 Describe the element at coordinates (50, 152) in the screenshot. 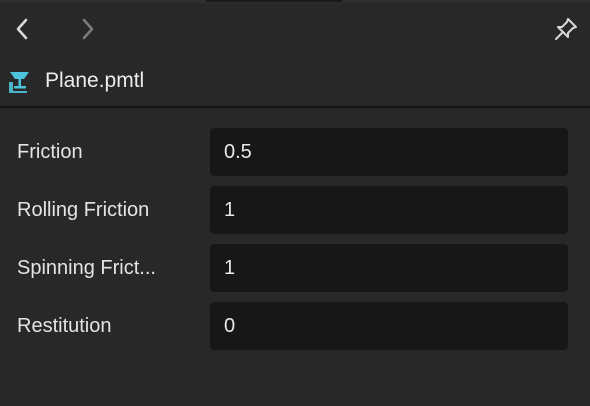

I see `friction-label: Friction` at that location.